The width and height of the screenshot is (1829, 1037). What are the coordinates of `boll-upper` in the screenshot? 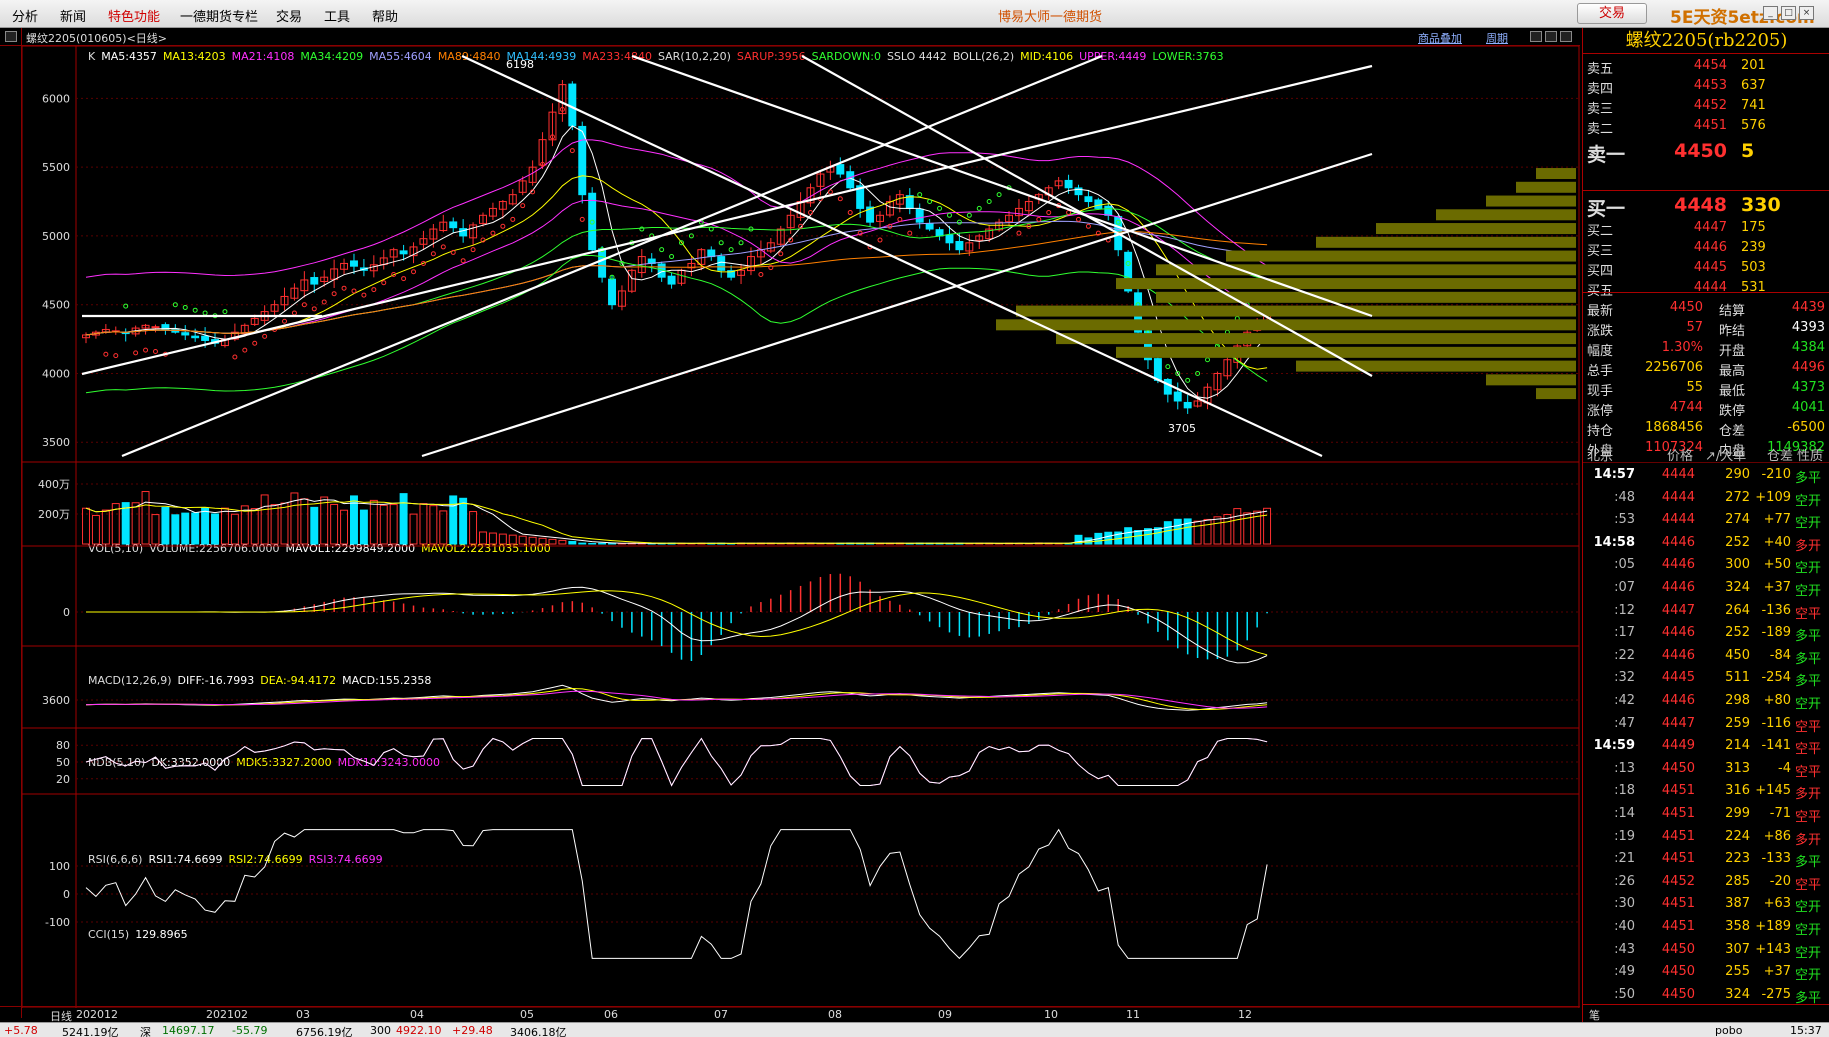 It's located at (676, 208).